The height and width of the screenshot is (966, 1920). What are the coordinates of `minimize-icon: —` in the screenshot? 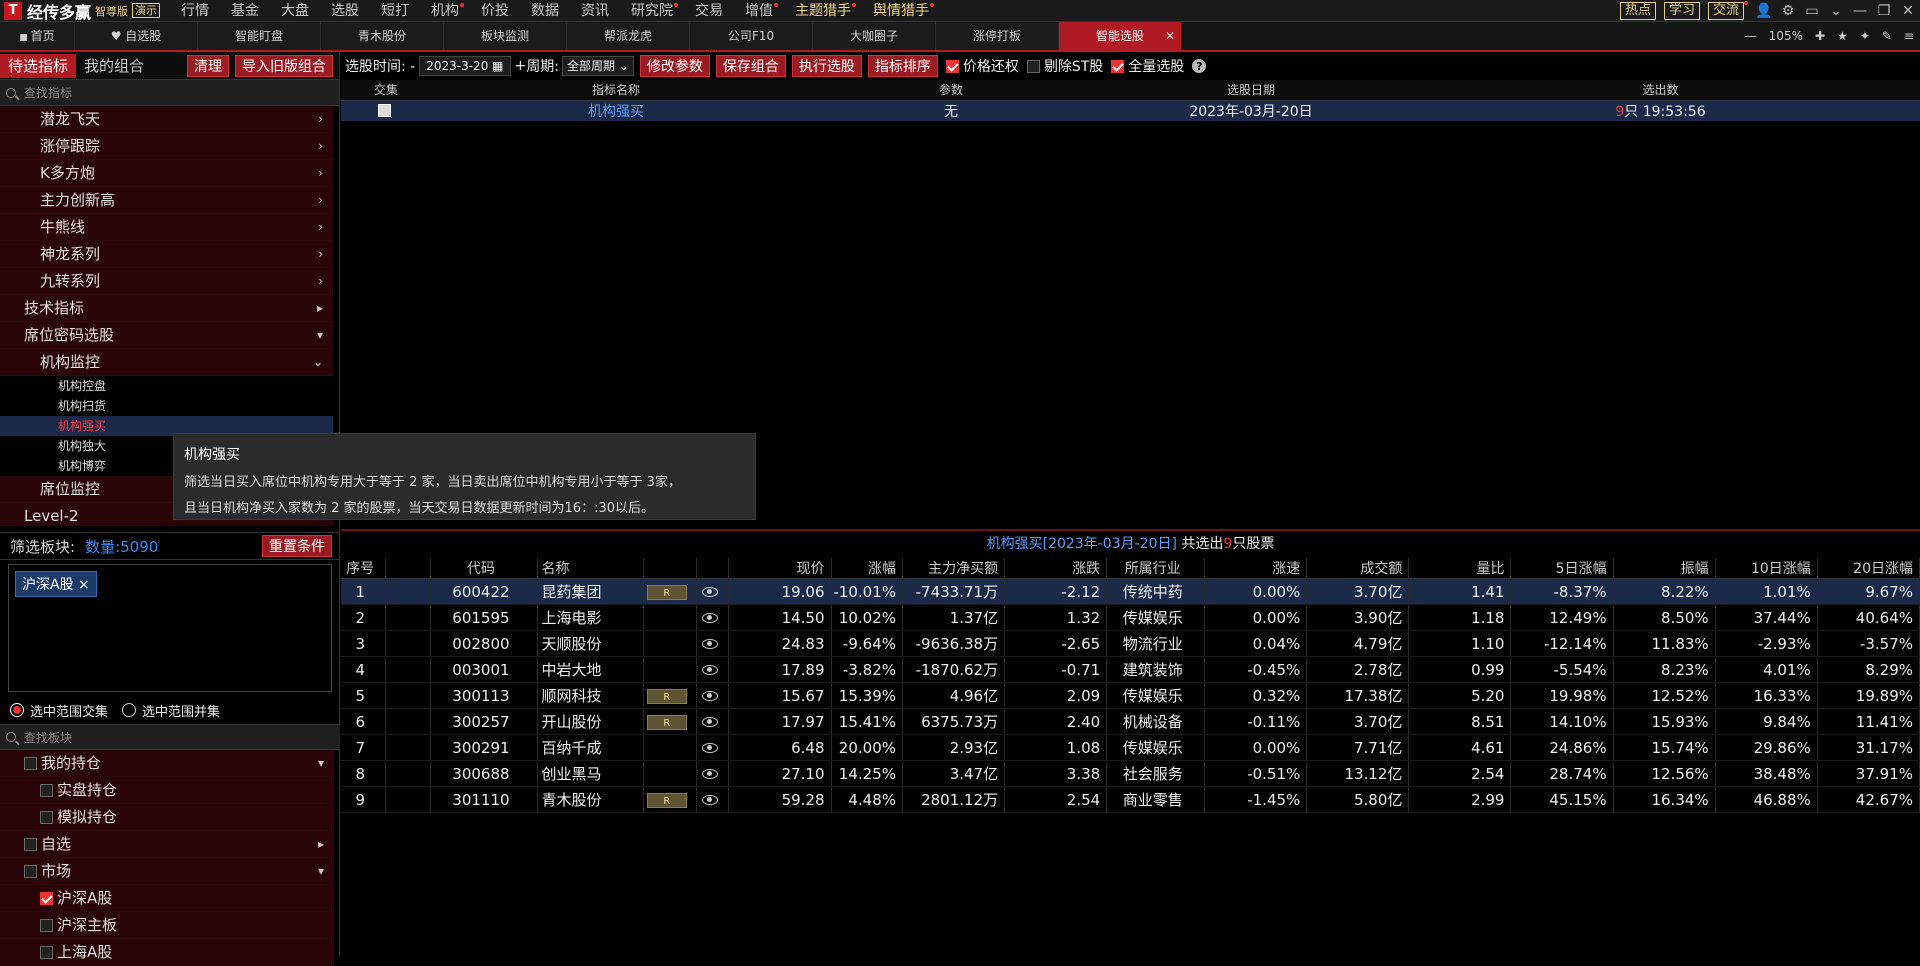 It's located at (1860, 11).